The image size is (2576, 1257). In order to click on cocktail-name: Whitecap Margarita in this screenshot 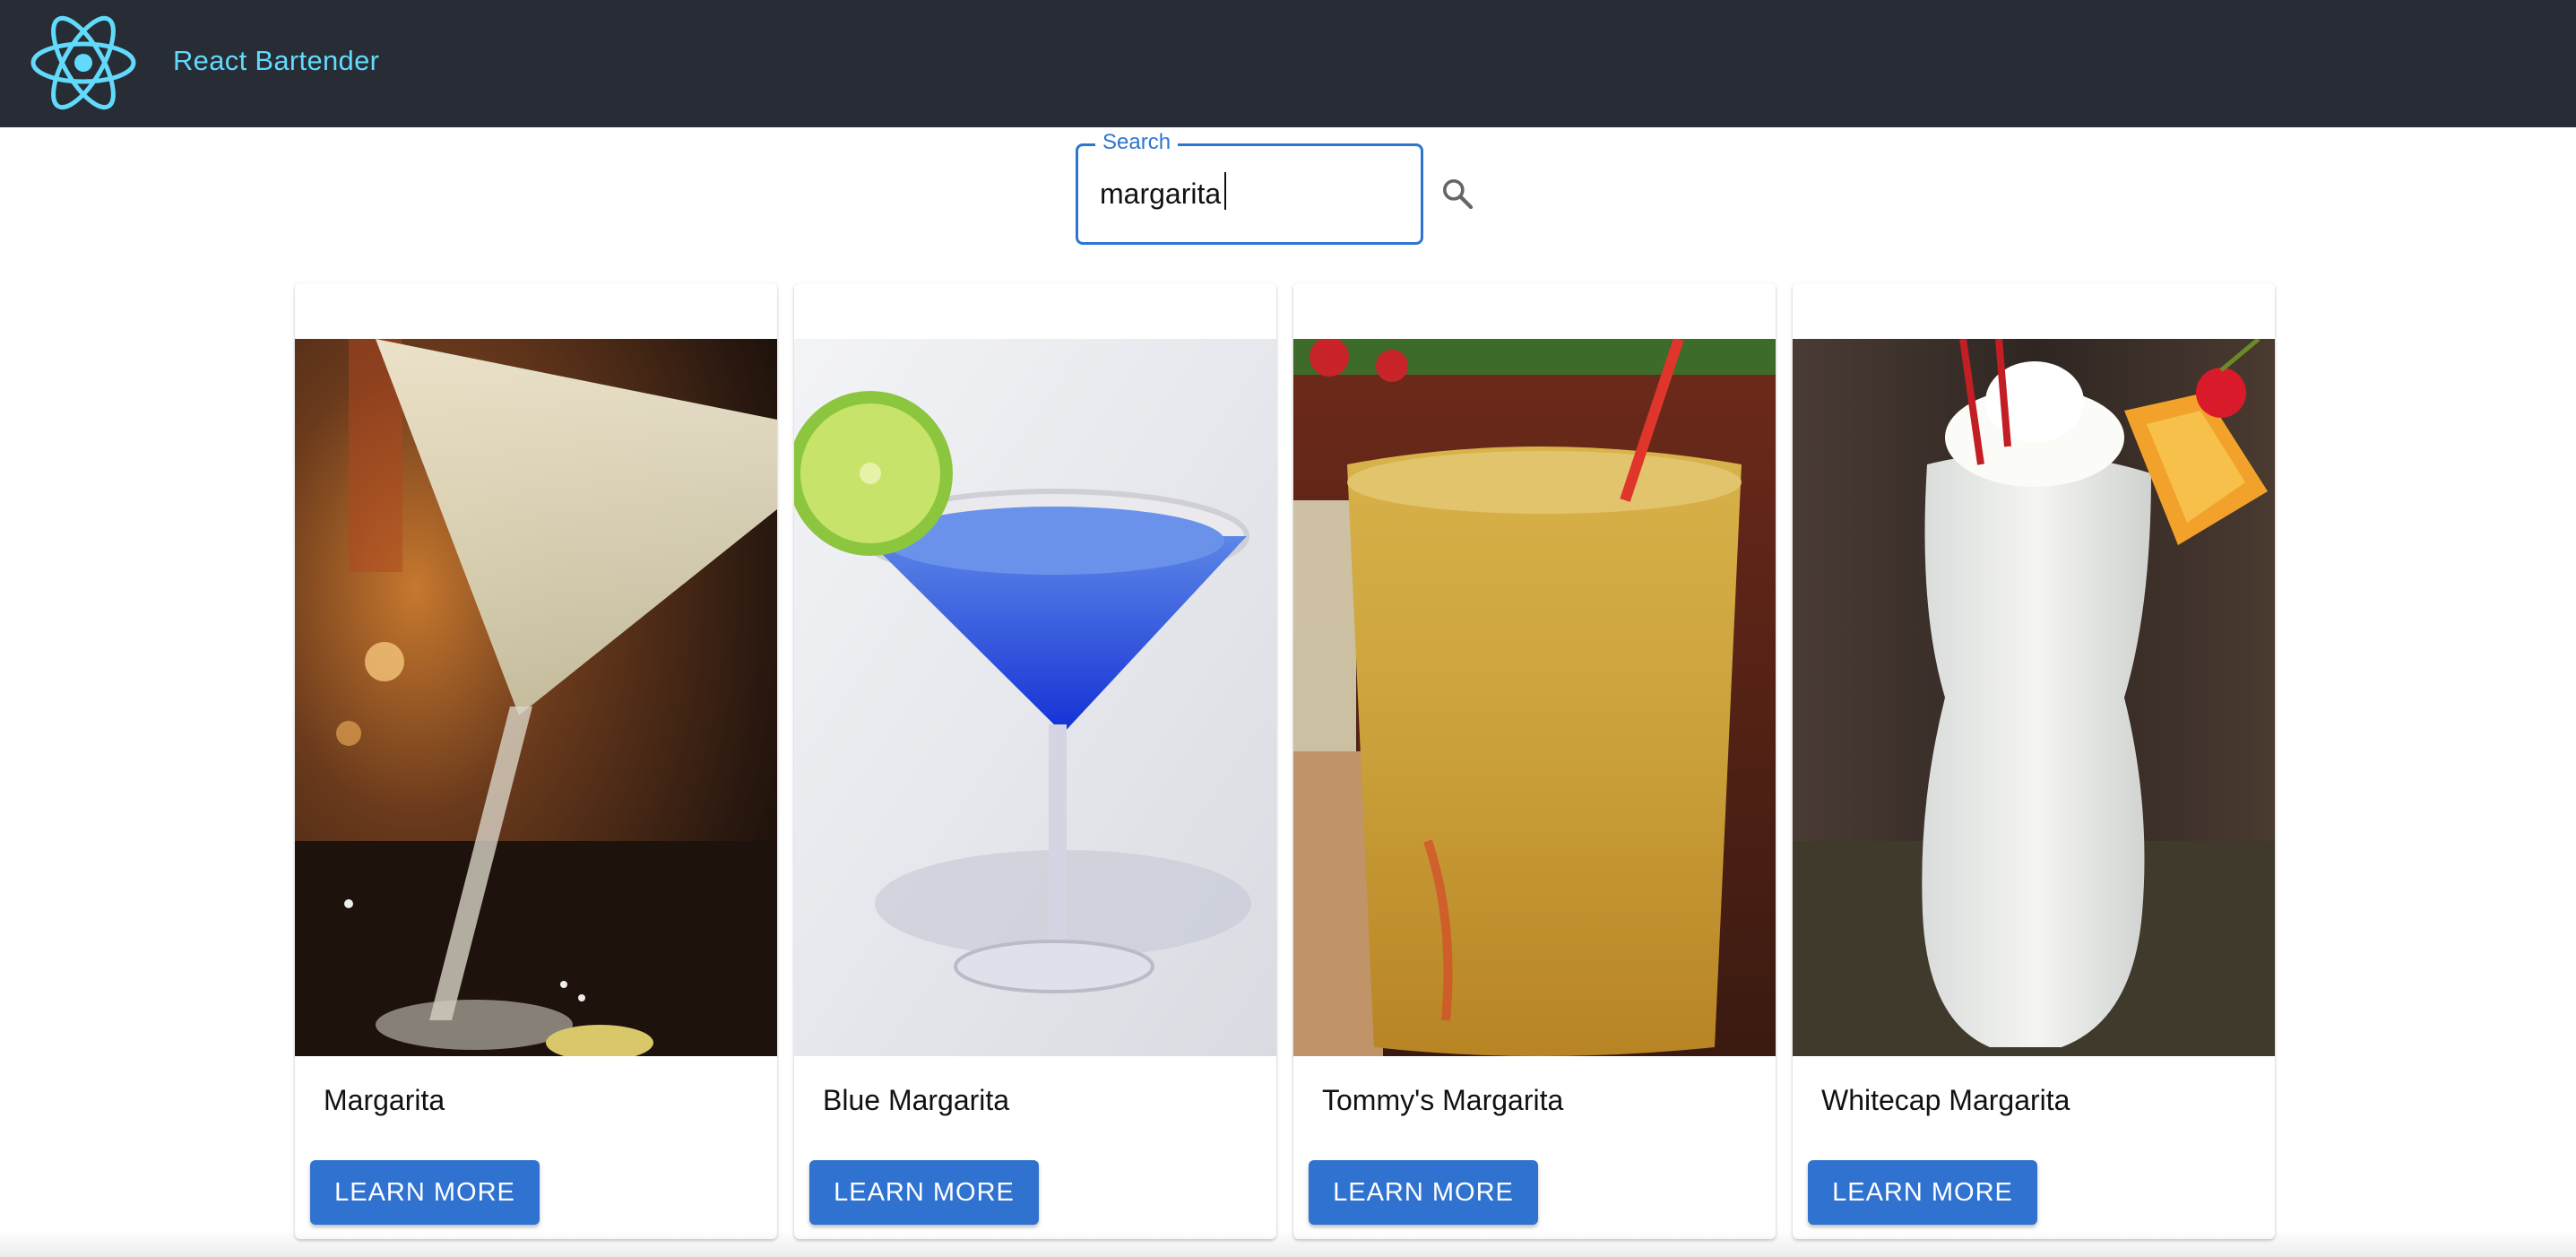, I will do `click(1945, 1100)`.